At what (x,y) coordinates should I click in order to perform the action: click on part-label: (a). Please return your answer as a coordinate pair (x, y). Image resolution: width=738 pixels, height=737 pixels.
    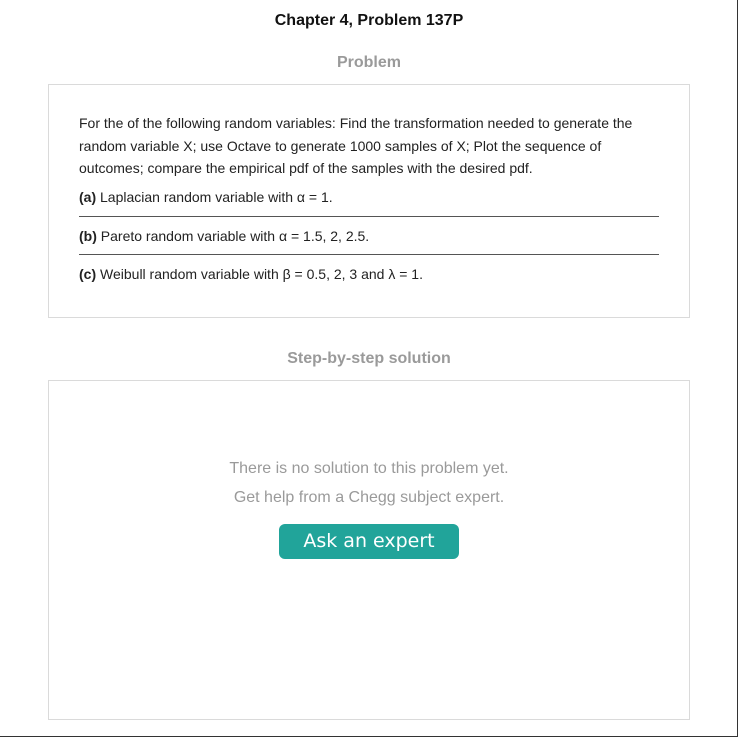
    Looking at the image, I should click on (88, 197).